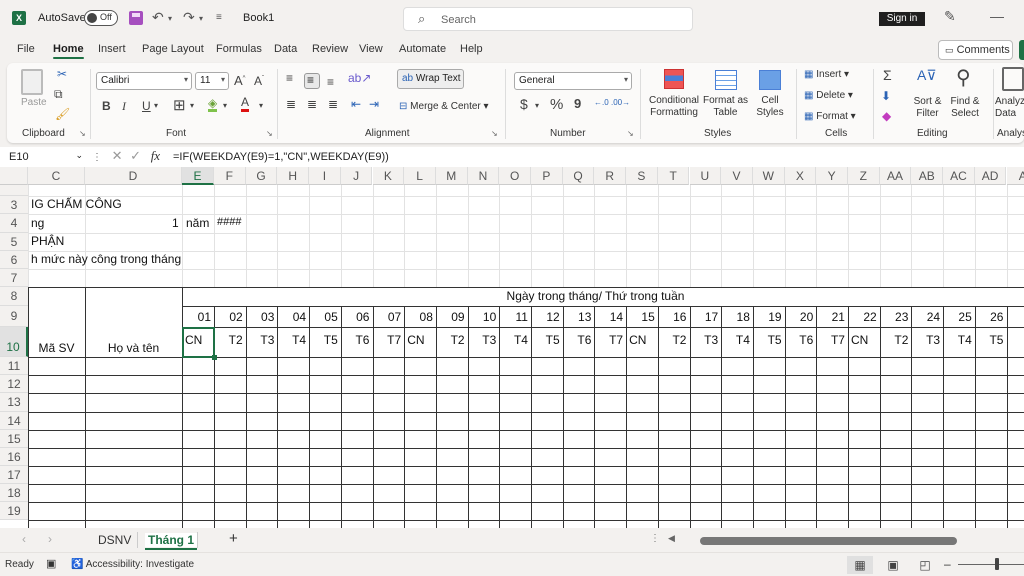 The image size is (1024, 576). I want to click on scroll-tabs-right-icon: ›, so click(50, 539).